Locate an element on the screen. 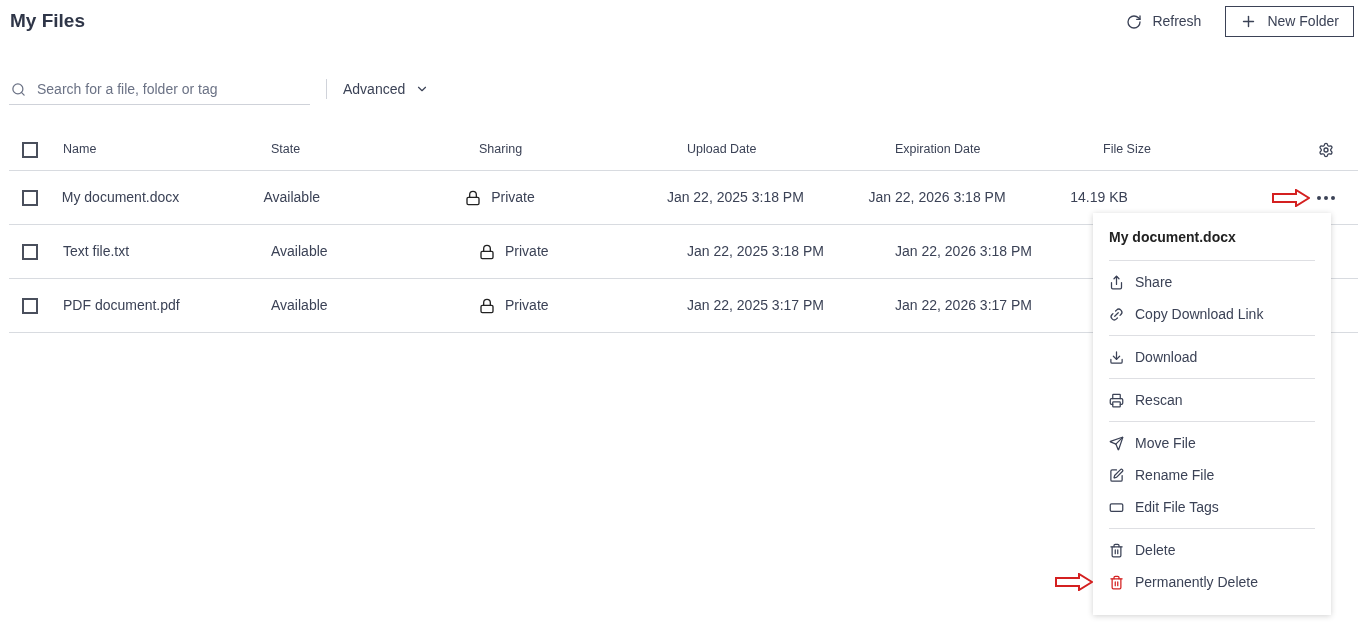  column-header: Expiration Date is located at coordinates (938, 149).